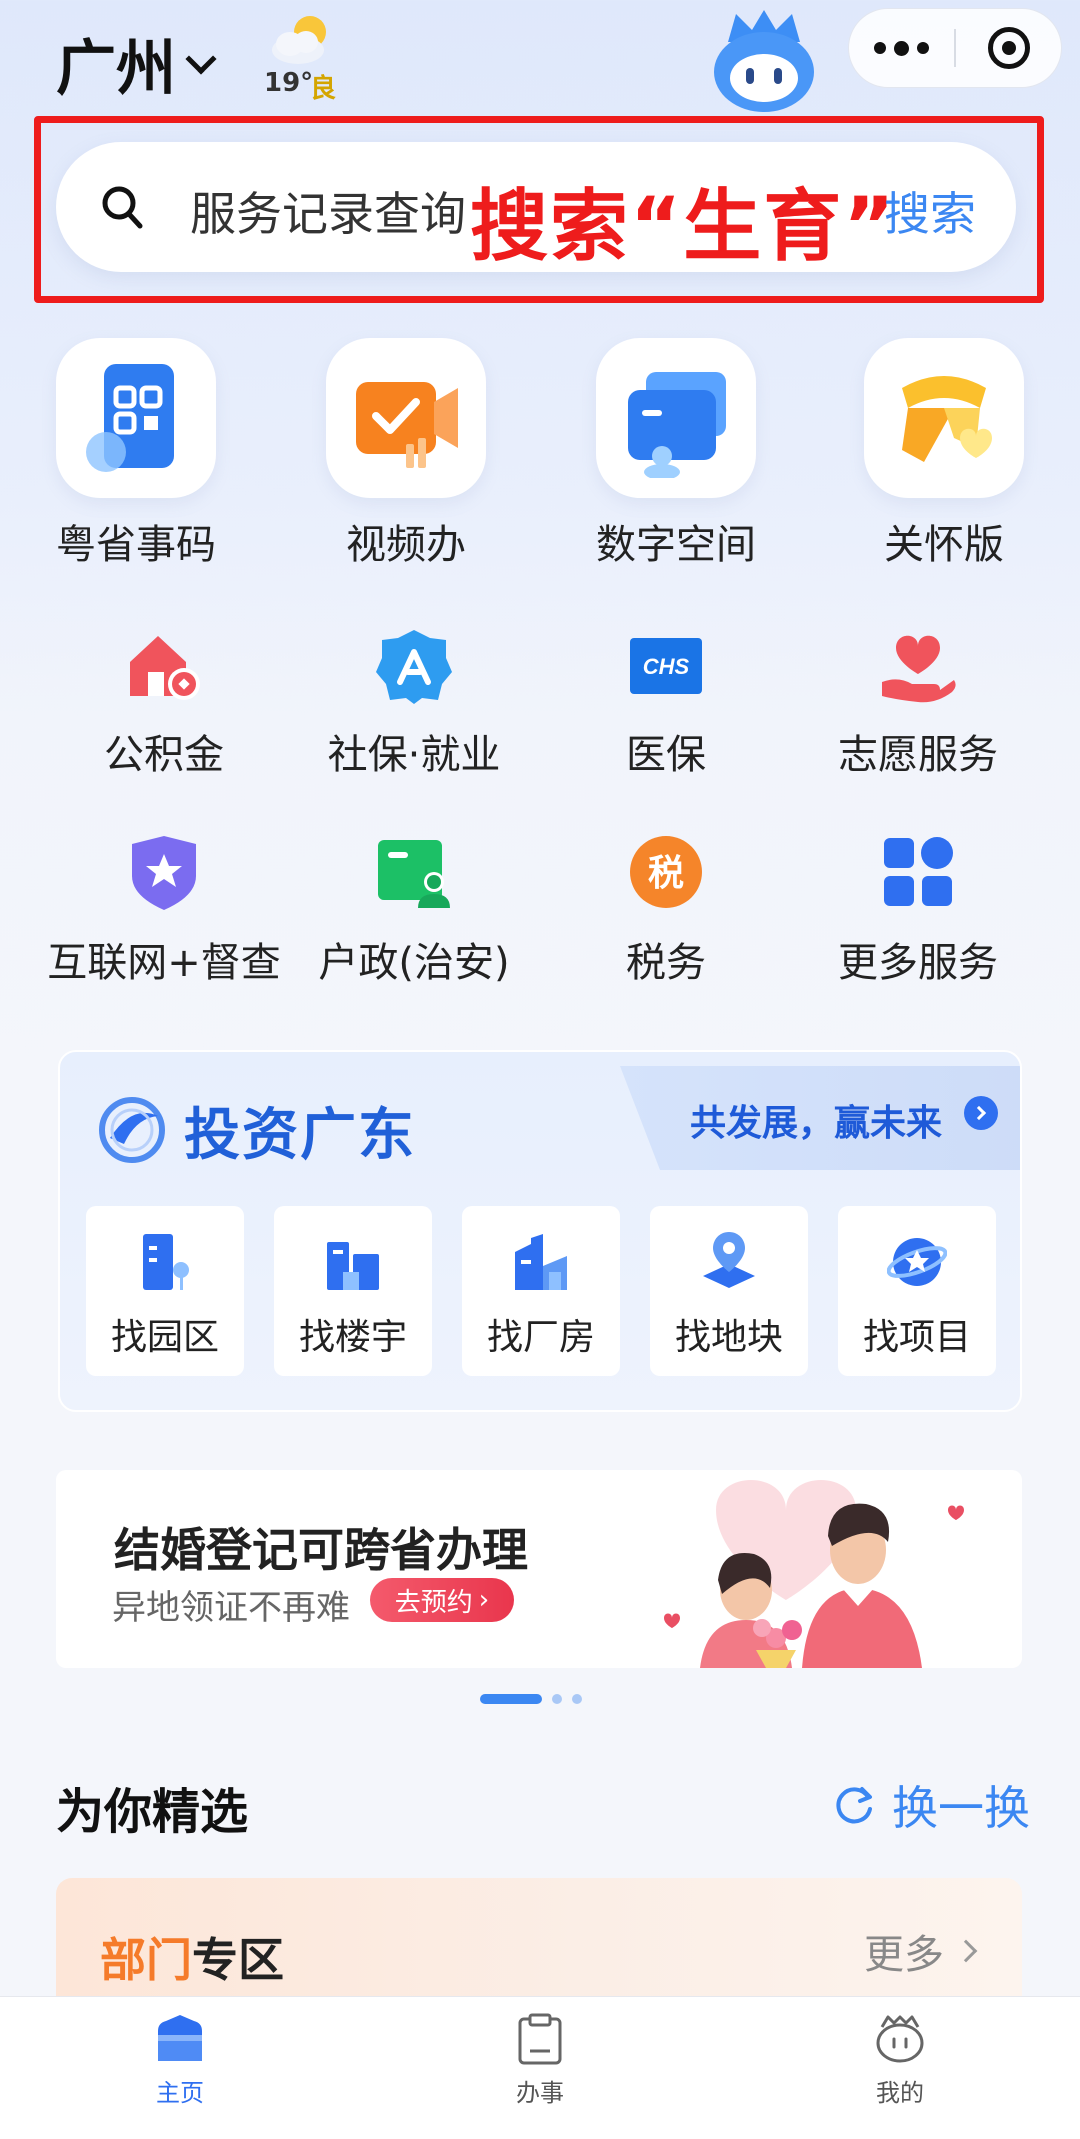 The height and width of the screenshot is (2139, 1080). Describe the element at coordinates (900, 2068) in the screenshot. I see `tab-profile: 我的` at that location.